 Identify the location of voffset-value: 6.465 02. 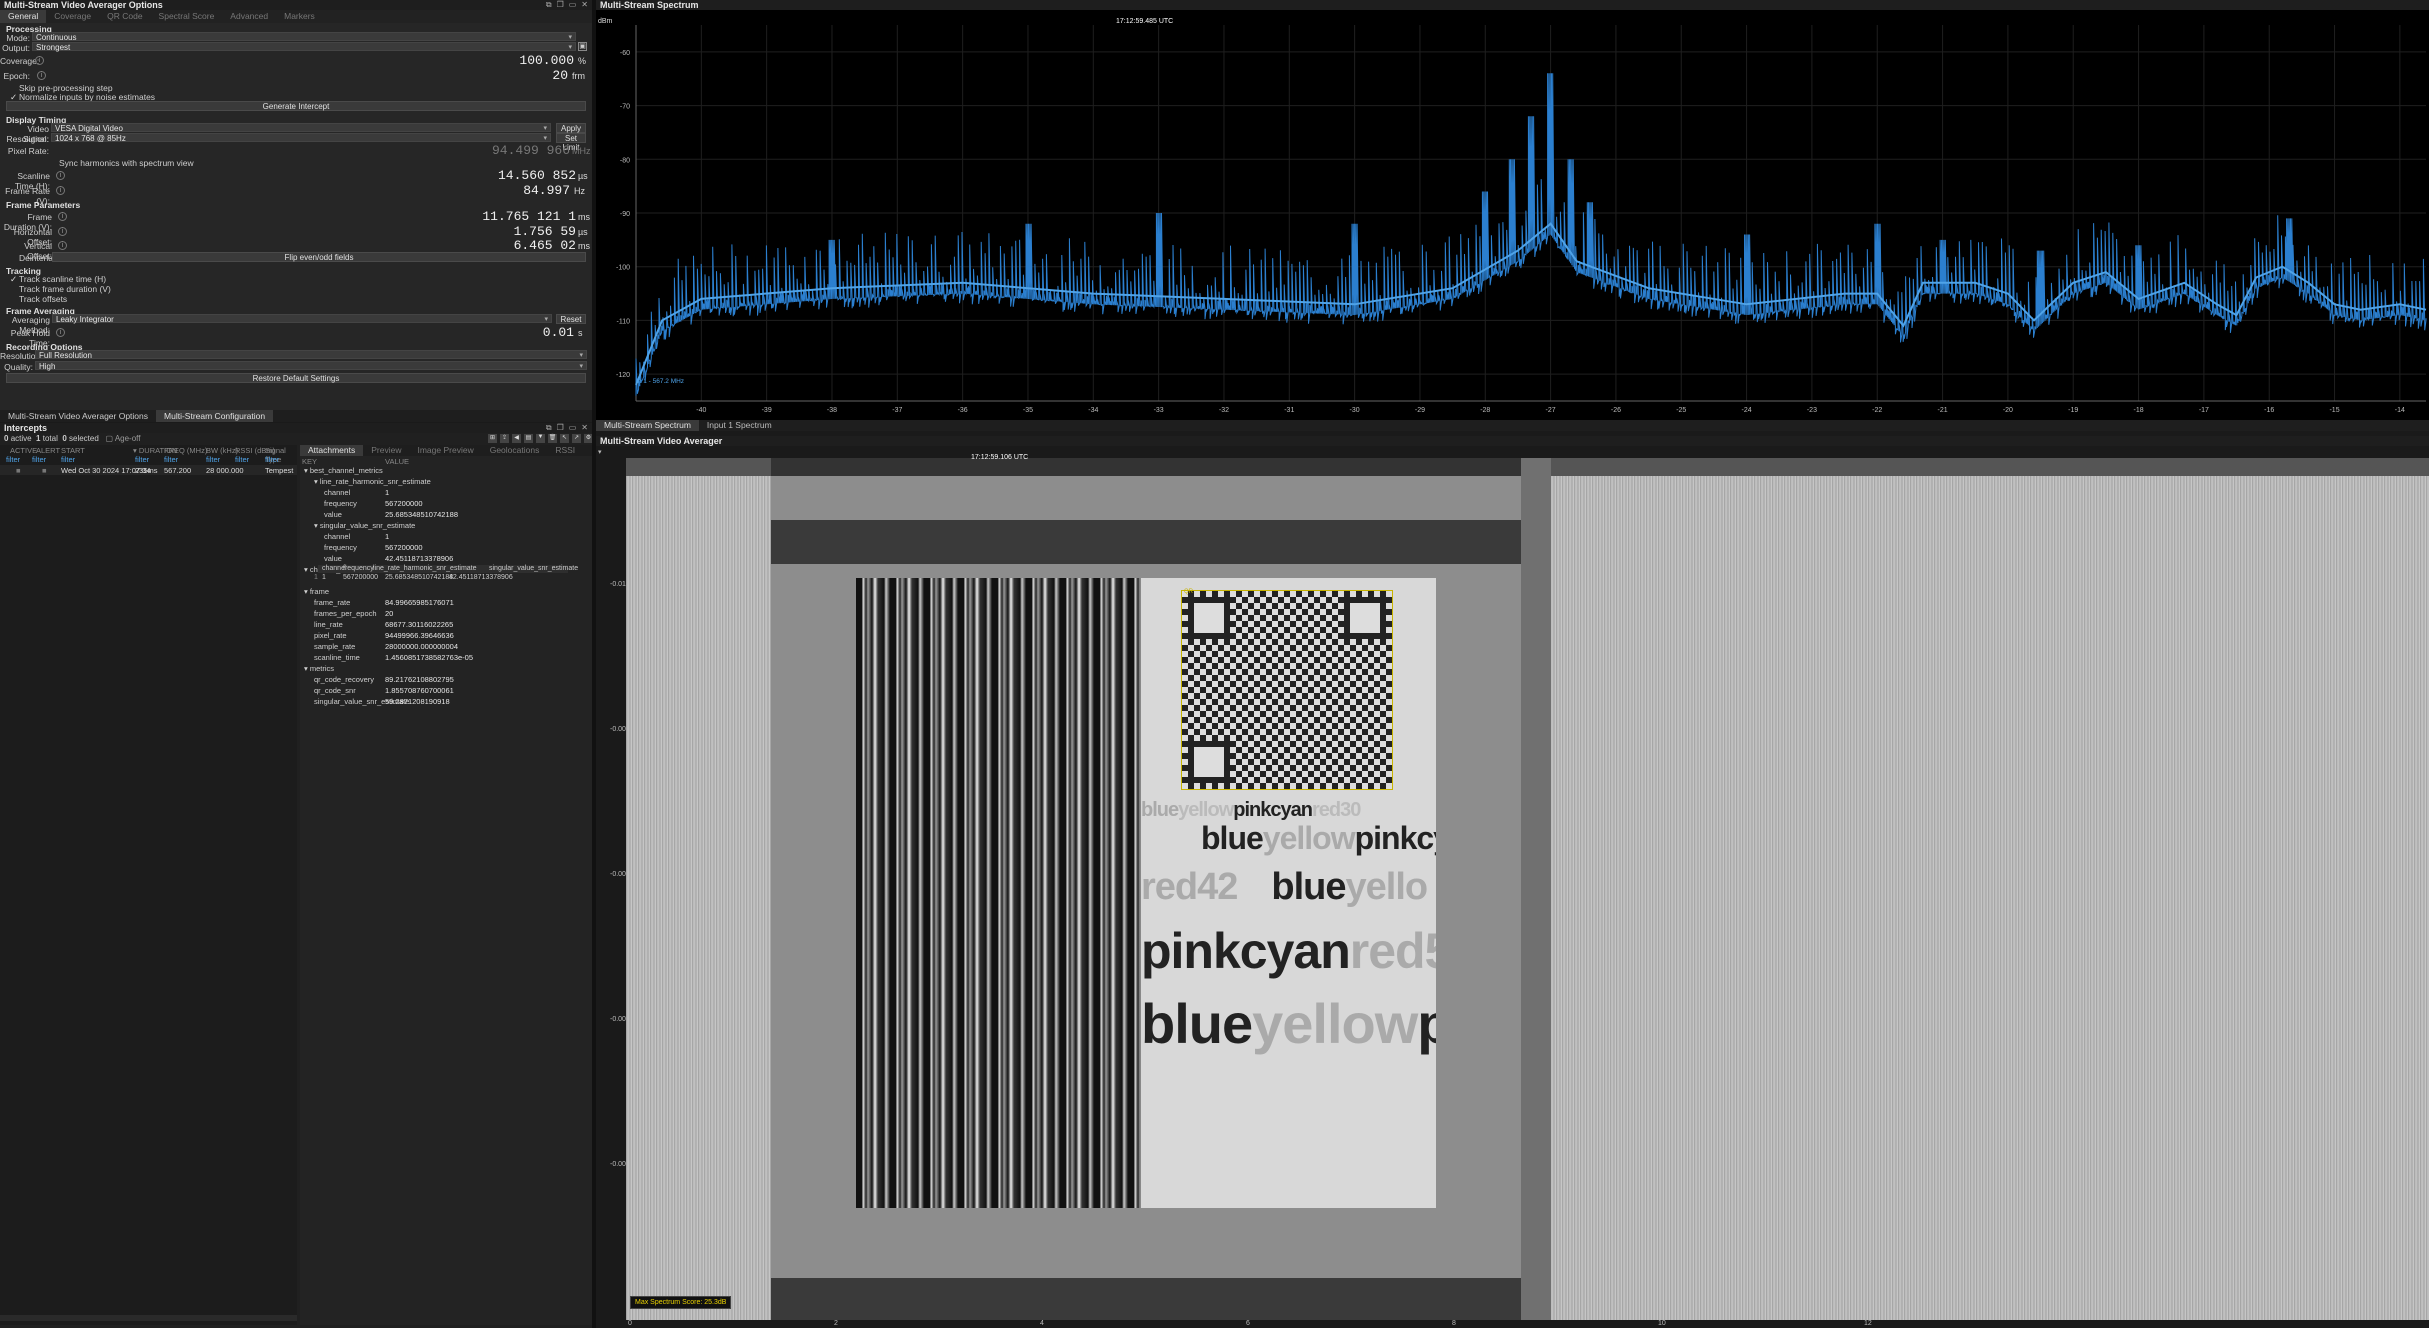
(488, 245).